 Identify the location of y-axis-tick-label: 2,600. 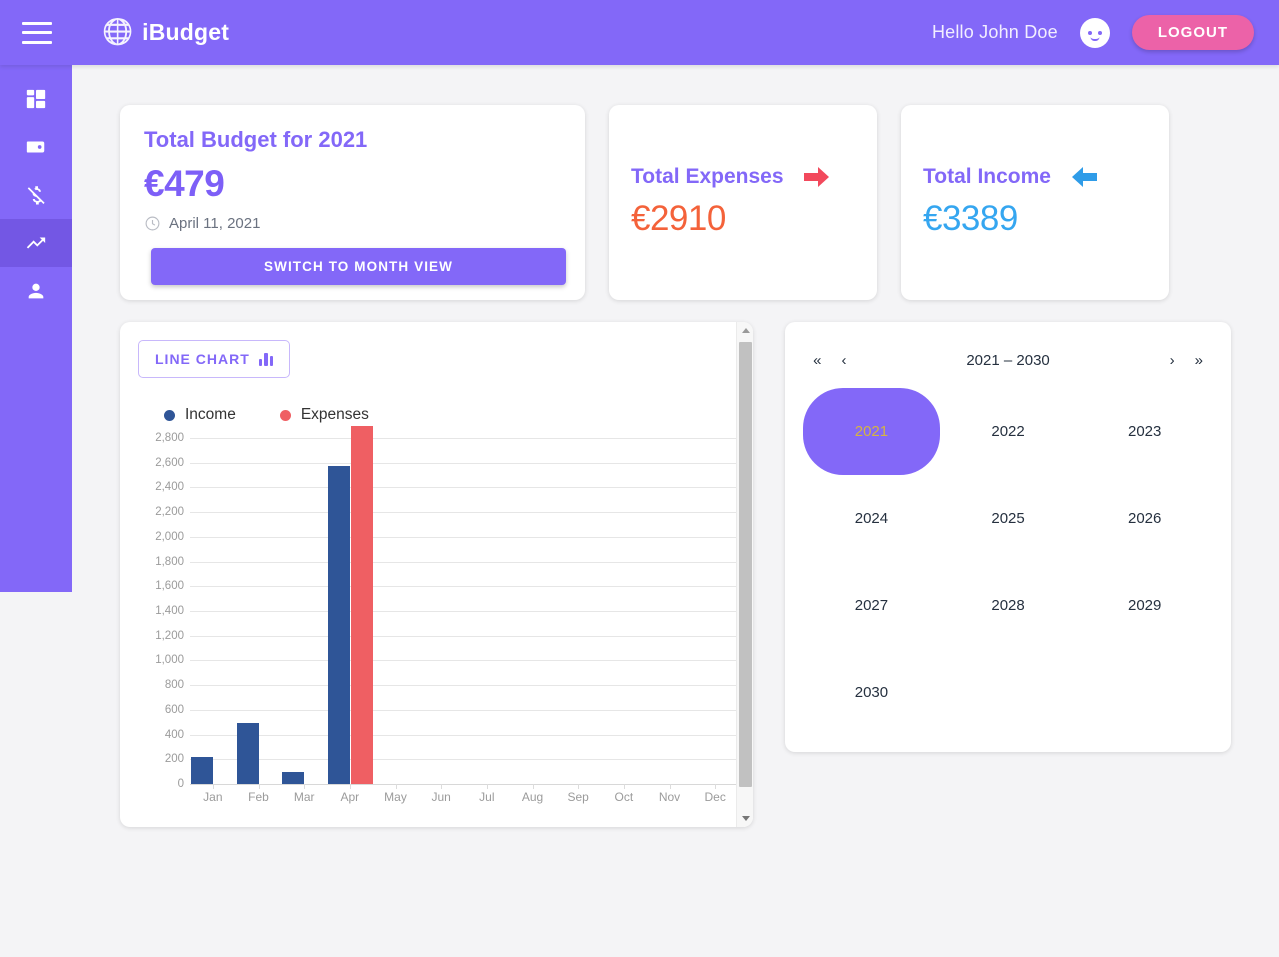
(169, 462).